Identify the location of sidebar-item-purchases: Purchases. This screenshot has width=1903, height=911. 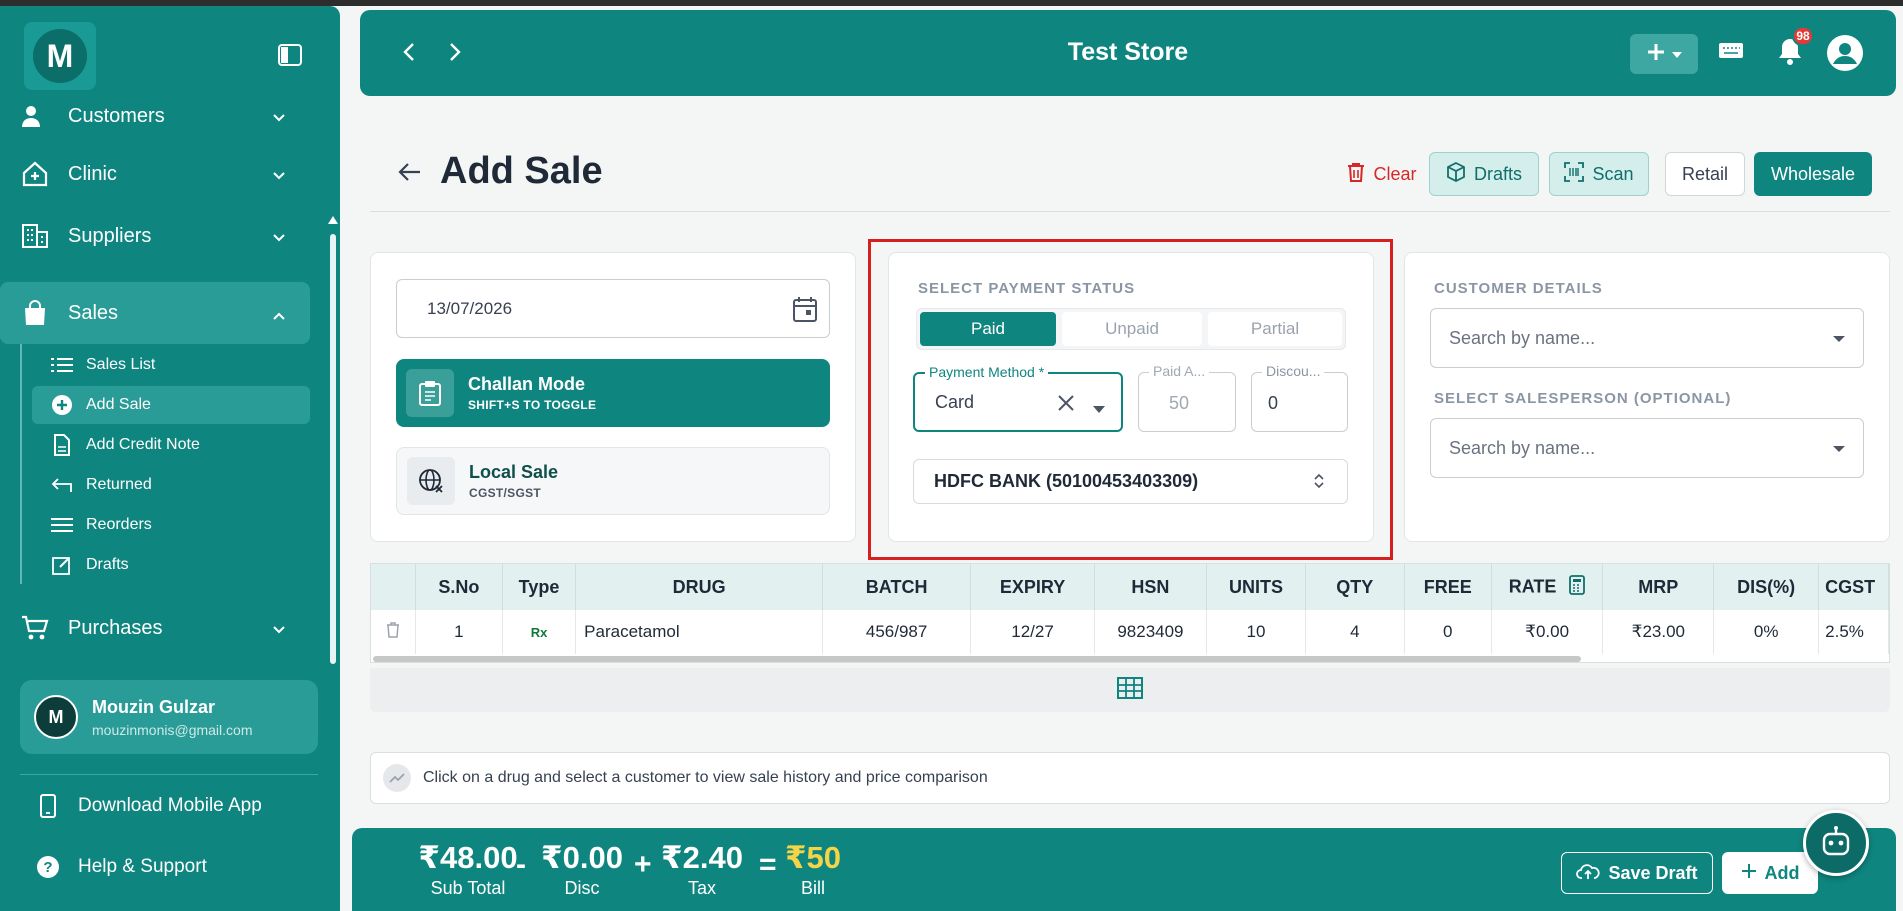
(155, 628).